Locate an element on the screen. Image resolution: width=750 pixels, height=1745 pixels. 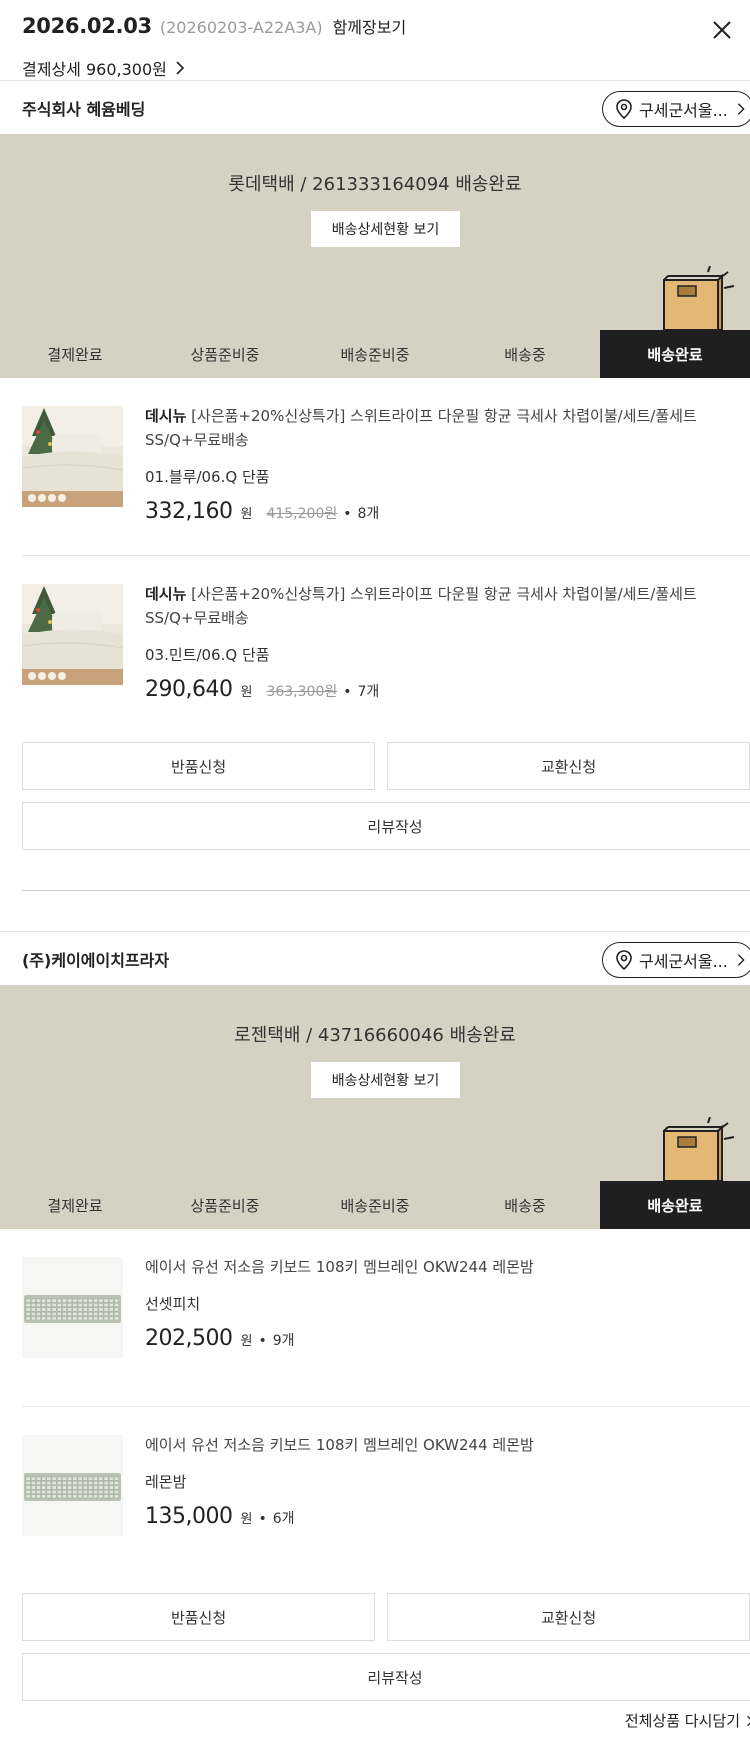
quantity: 9개 is located at coordinates (283, 1341).